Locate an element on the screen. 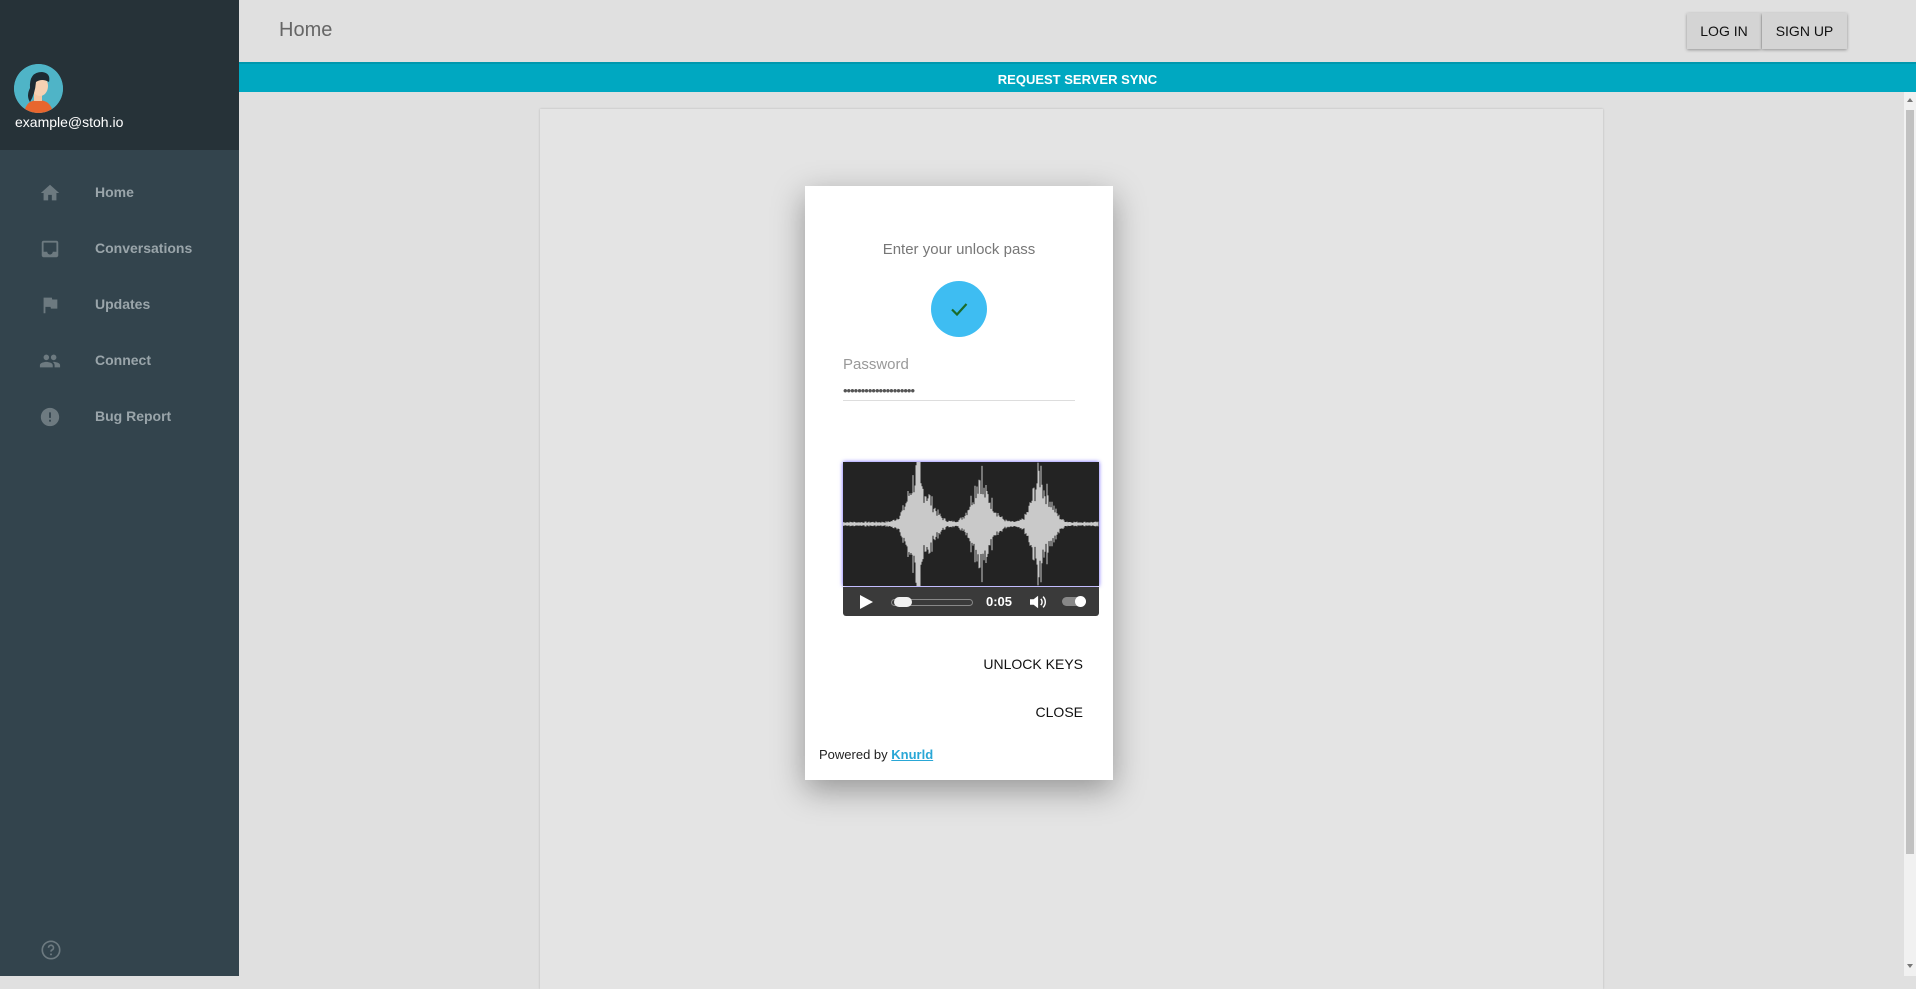  sidebar-item-label: Conversations is located at coordinates (144, 248).